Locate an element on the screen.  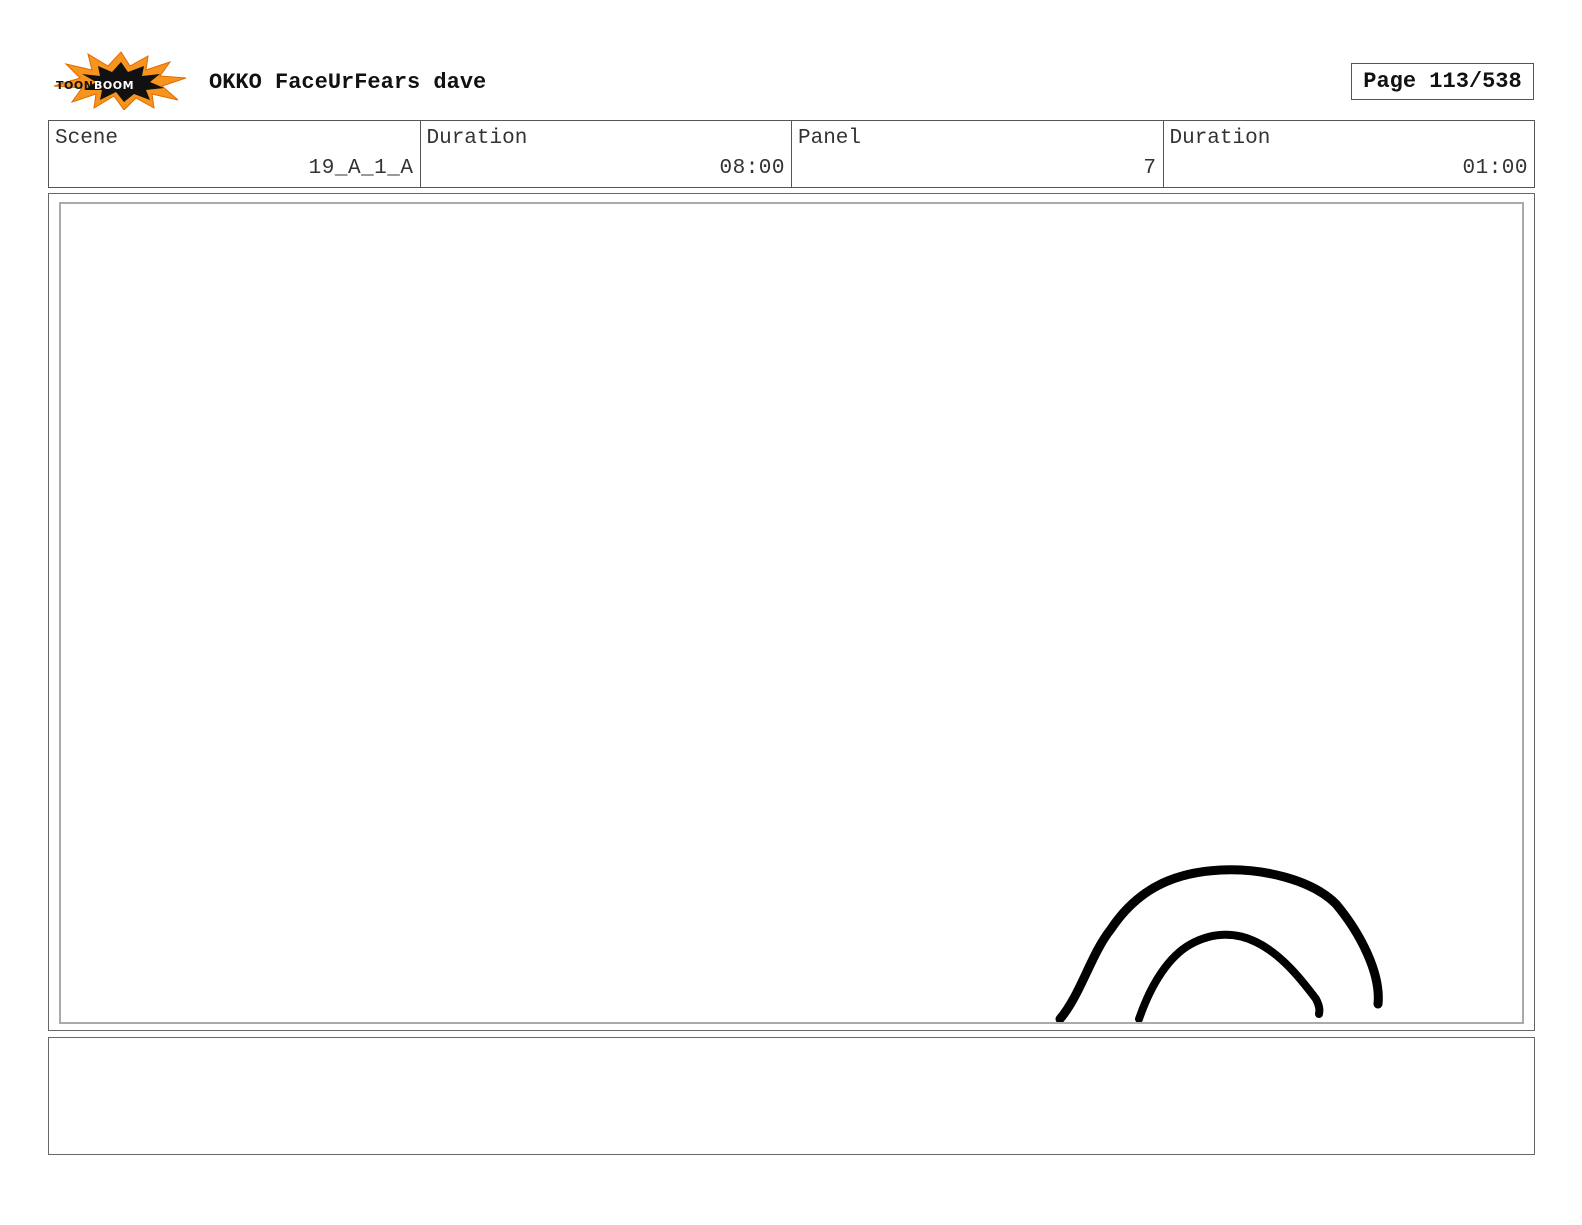
sketch-inner-arc is located at coordinates (1229, 976).